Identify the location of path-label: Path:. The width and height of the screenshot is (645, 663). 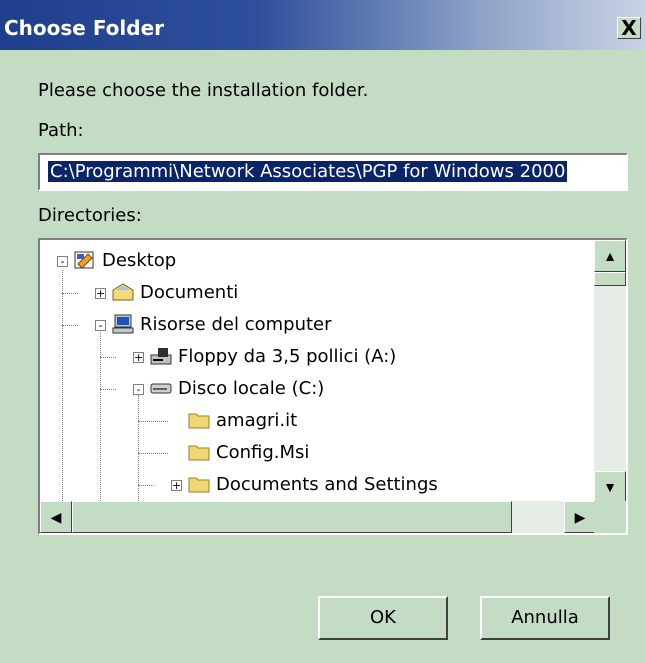
(61, 130).